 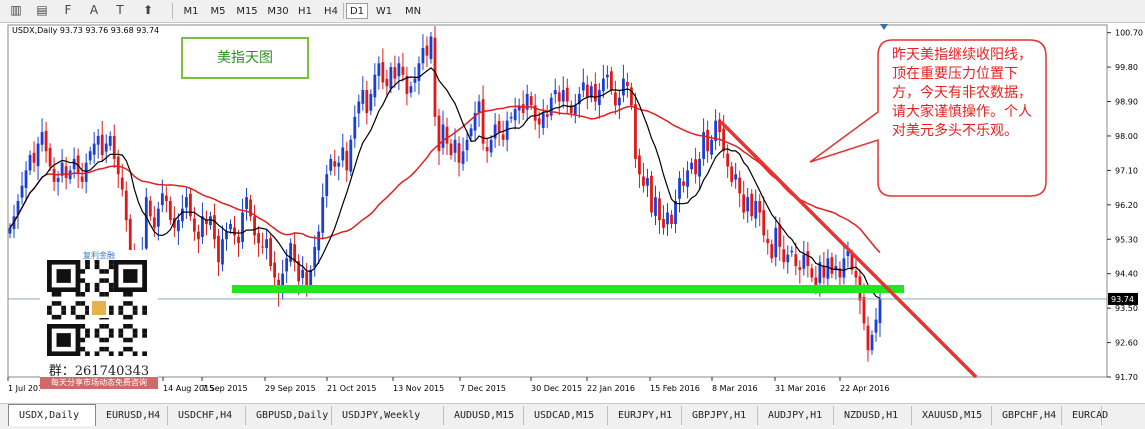 What do you see at coordinates (873, 415) in the screenshot?
I see `tab-nzdusd-h1: NZDUSD,H1` at bounding box center [873, 415].